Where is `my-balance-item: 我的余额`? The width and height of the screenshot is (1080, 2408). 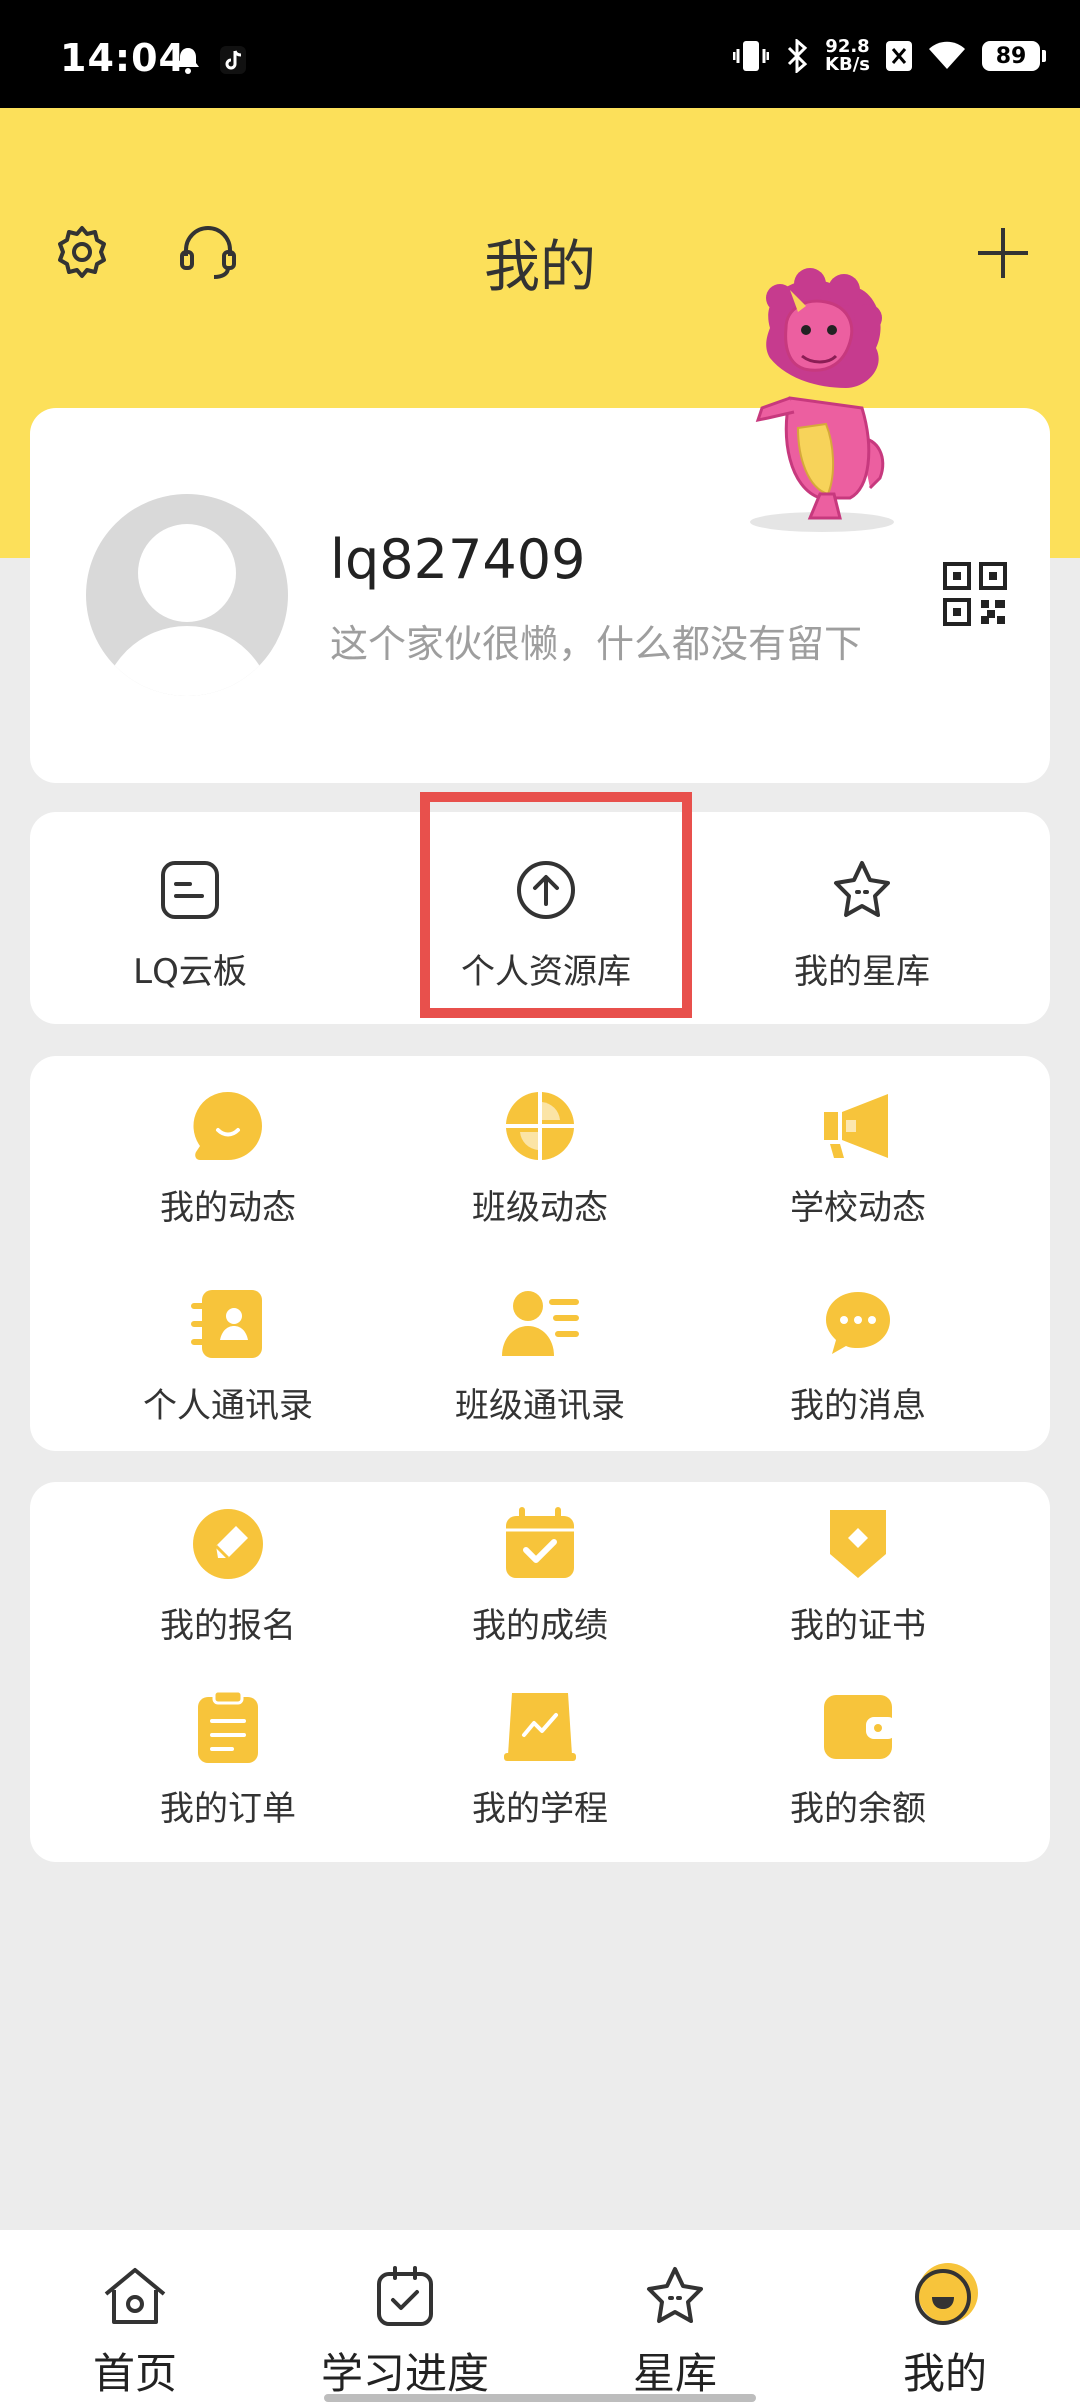 my-balance-item: 我的余额 is located at coordinates (858, 1758).